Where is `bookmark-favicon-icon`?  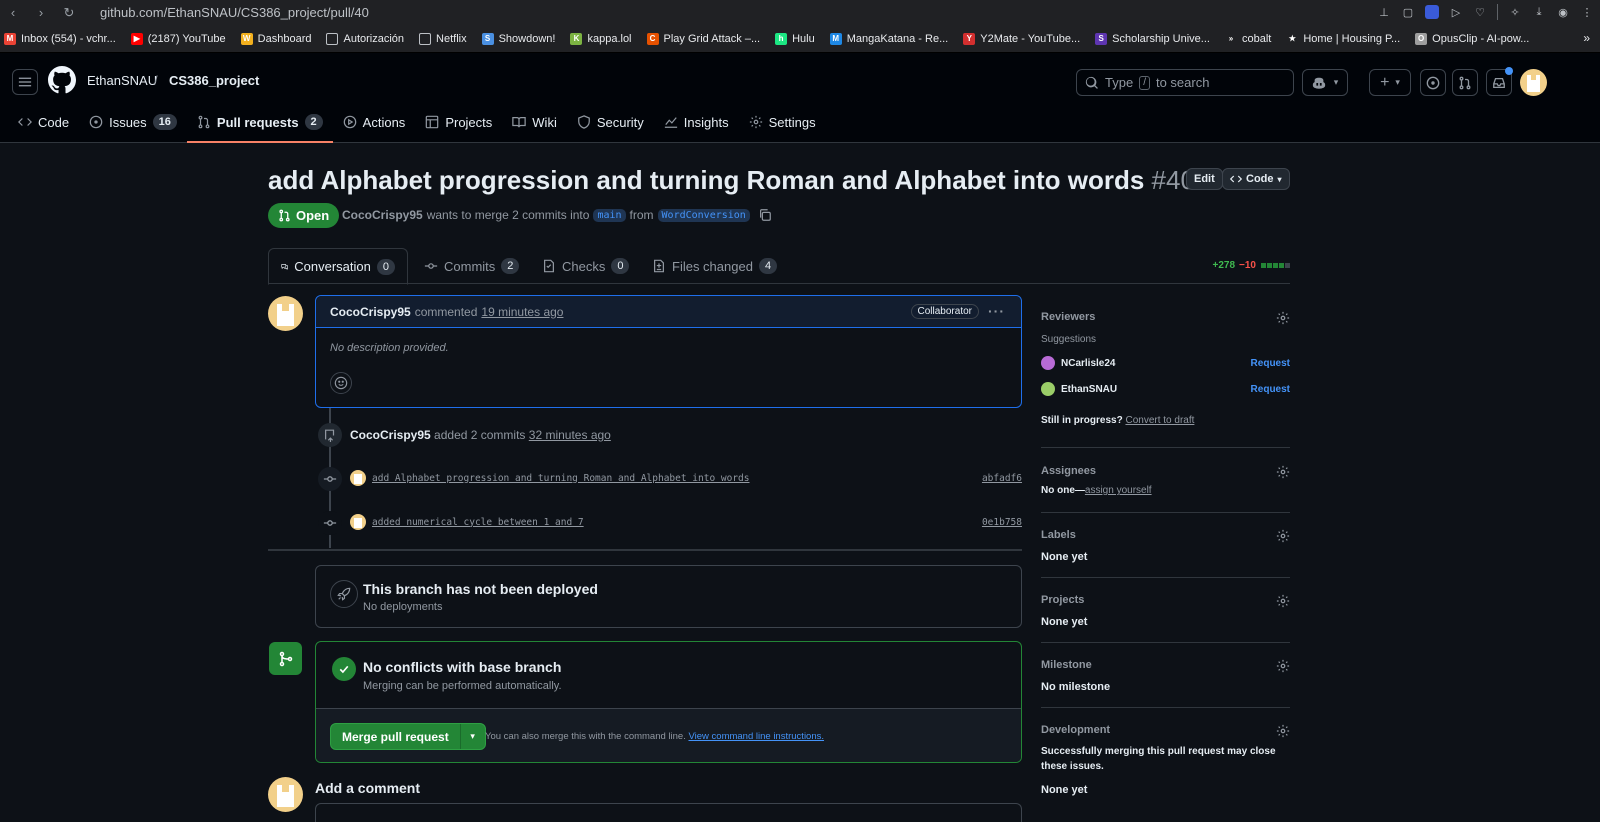
bookmark-favicon-icon is located at coordinates (425, 38).